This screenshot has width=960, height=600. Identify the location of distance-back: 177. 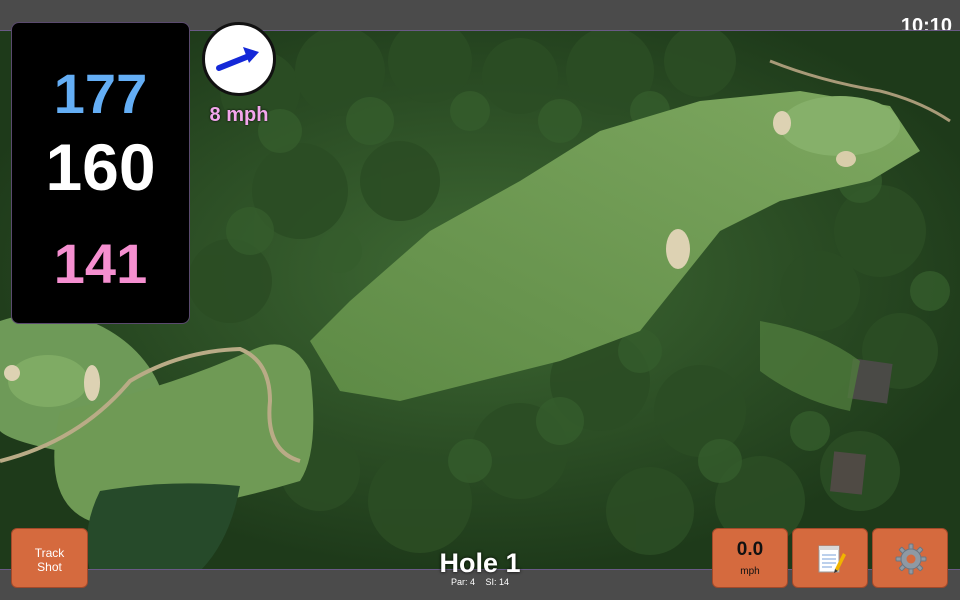
(100, 93).